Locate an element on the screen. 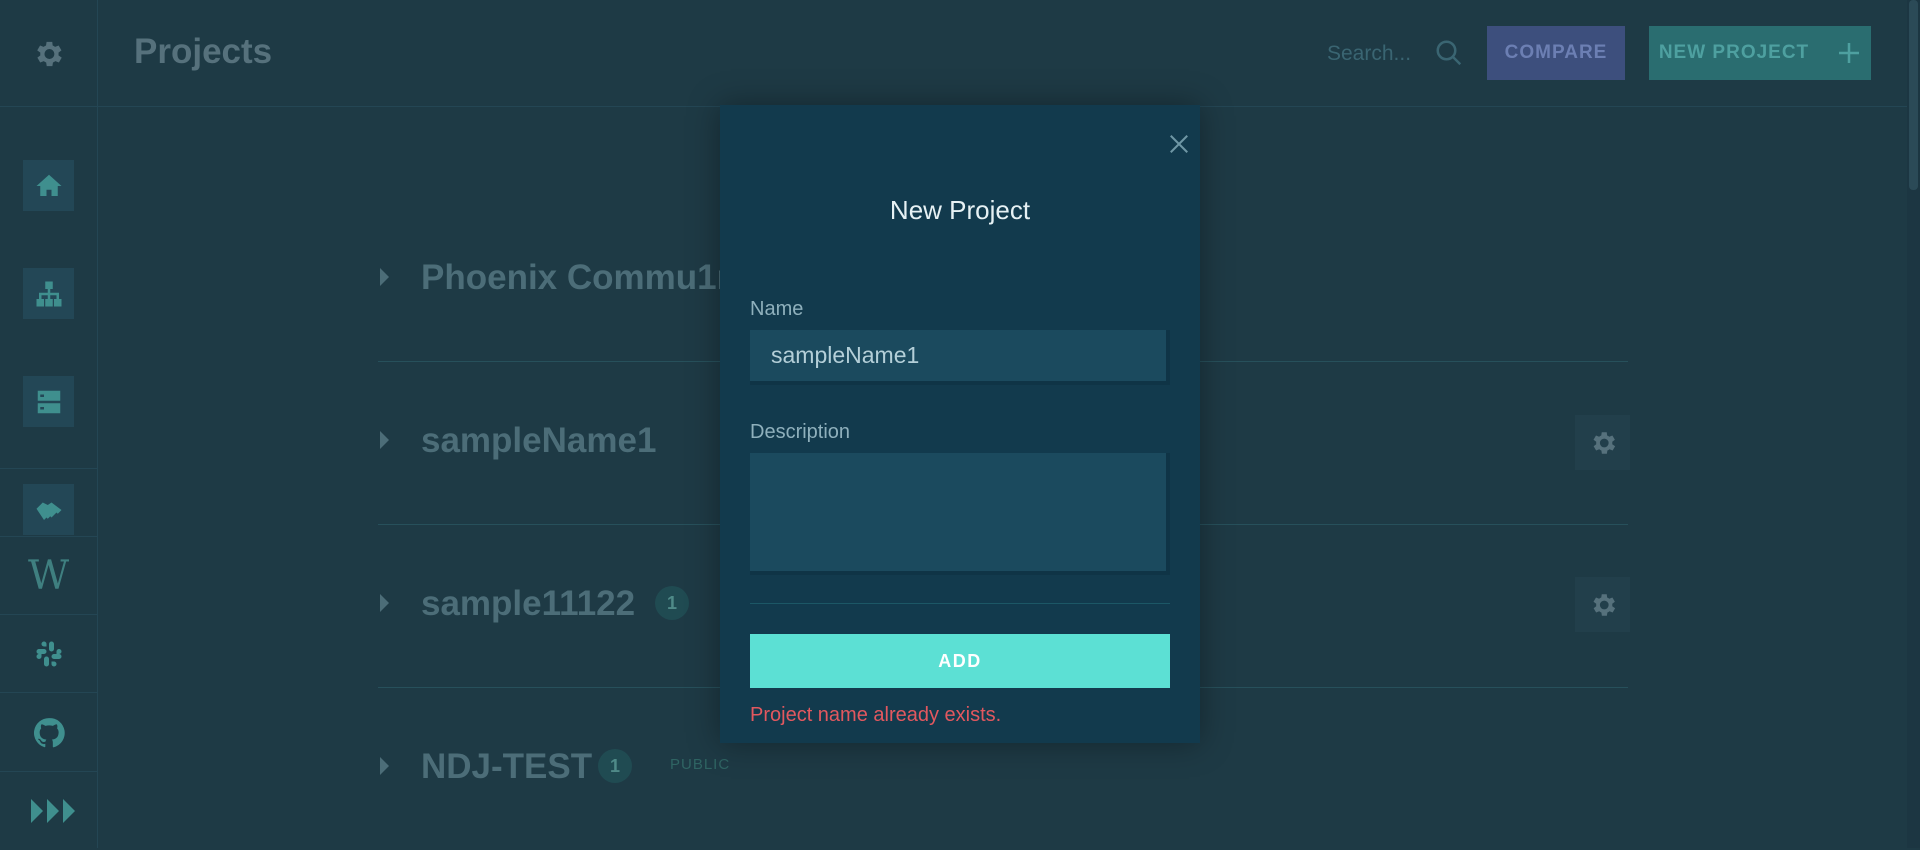  github-icon is located at coordinates (49, 732).